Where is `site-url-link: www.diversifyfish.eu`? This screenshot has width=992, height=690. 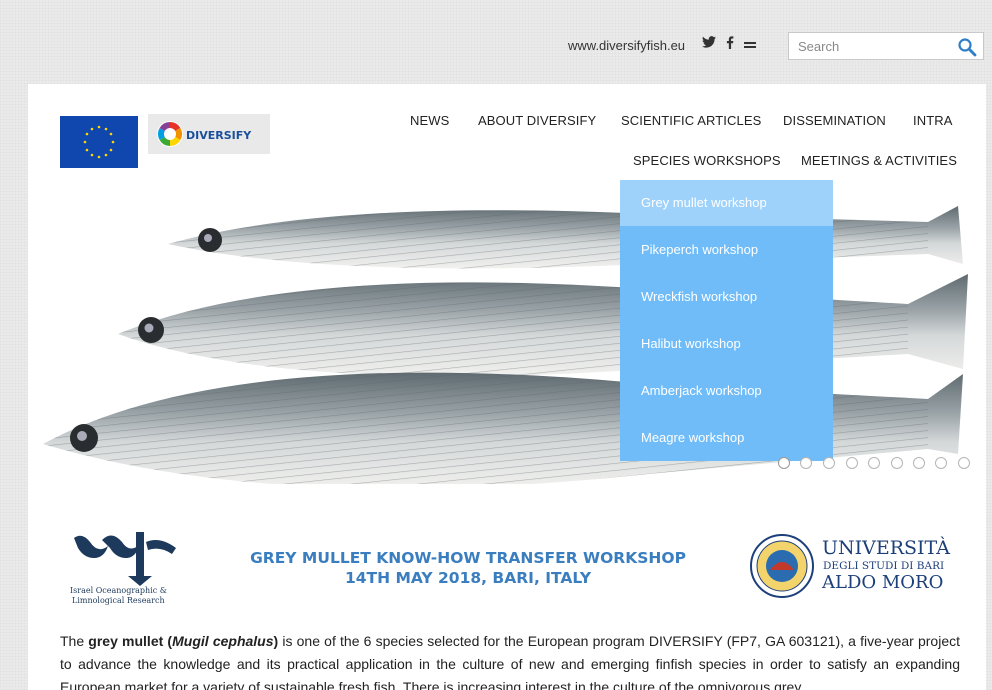
site-url-link: www.diversifyfish.eu is located at coordinates (626, 45).